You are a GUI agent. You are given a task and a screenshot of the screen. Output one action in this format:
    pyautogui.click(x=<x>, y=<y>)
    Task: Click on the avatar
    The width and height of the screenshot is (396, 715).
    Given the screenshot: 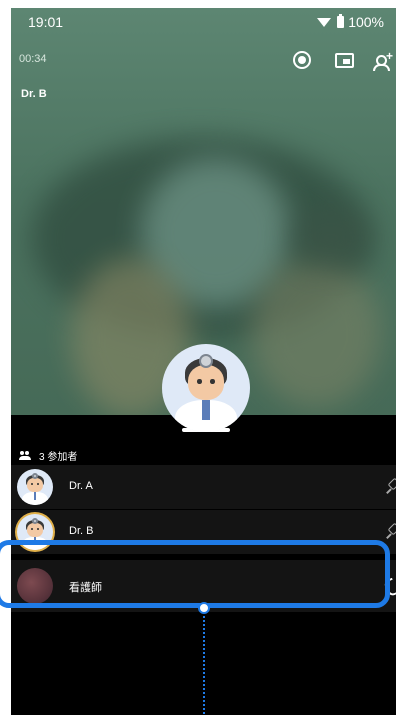 What is the action you would take?
    pyautogui.click(x=35, y=487)
    